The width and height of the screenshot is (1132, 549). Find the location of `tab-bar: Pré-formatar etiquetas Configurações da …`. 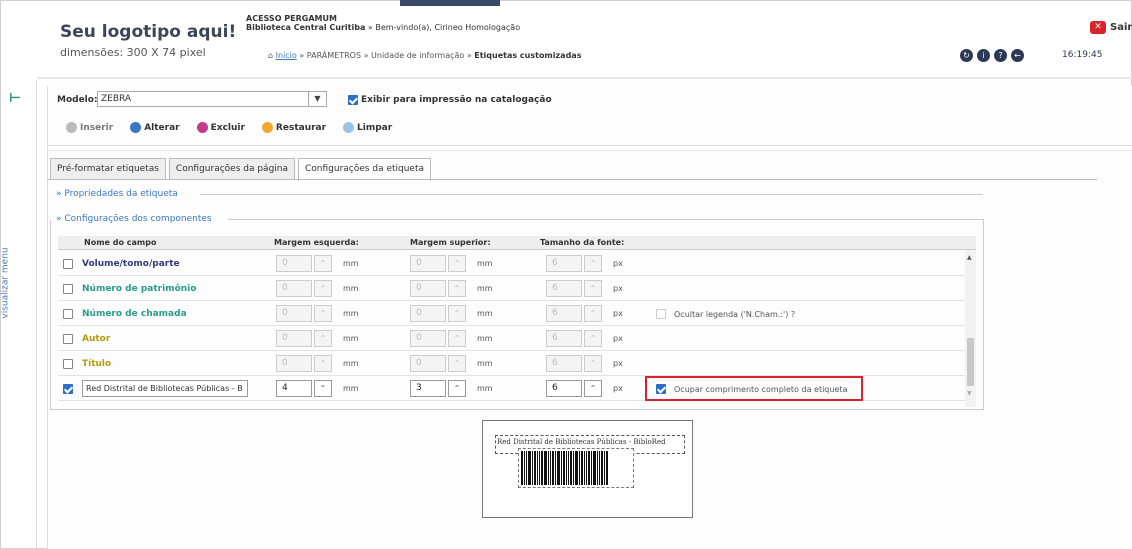

tab-bar: Pré-formatar etiquetas Configurações da … is located at coordinates (242, 169).